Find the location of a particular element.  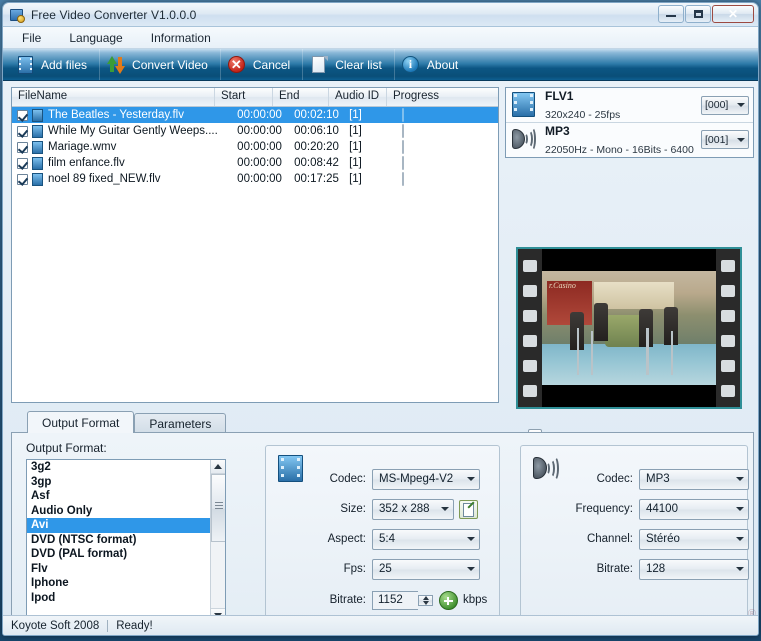

list-item: Ipod is located at coordinates (126, 598).